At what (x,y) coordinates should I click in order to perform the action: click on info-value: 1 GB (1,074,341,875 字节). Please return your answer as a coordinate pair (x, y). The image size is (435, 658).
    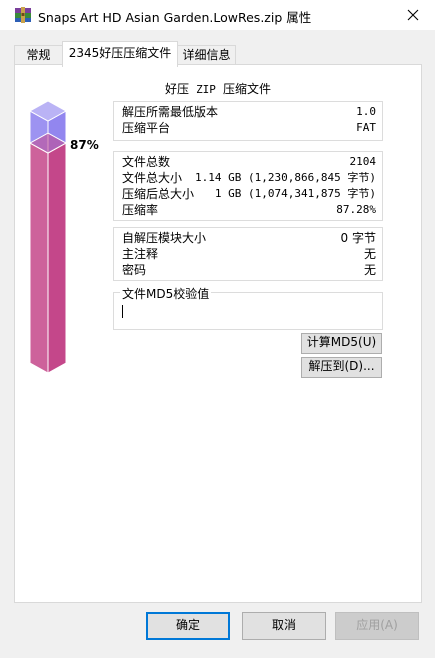
    Looking at the image, I should click on (295, 193).